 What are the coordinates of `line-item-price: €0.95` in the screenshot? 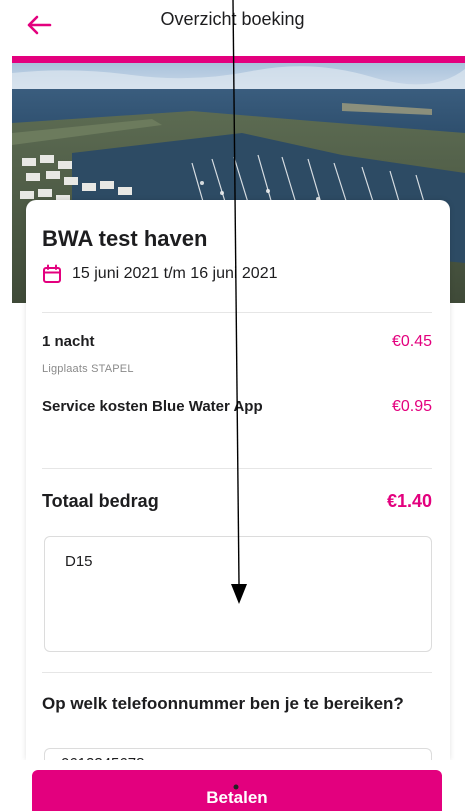 It's located at (411, 406).